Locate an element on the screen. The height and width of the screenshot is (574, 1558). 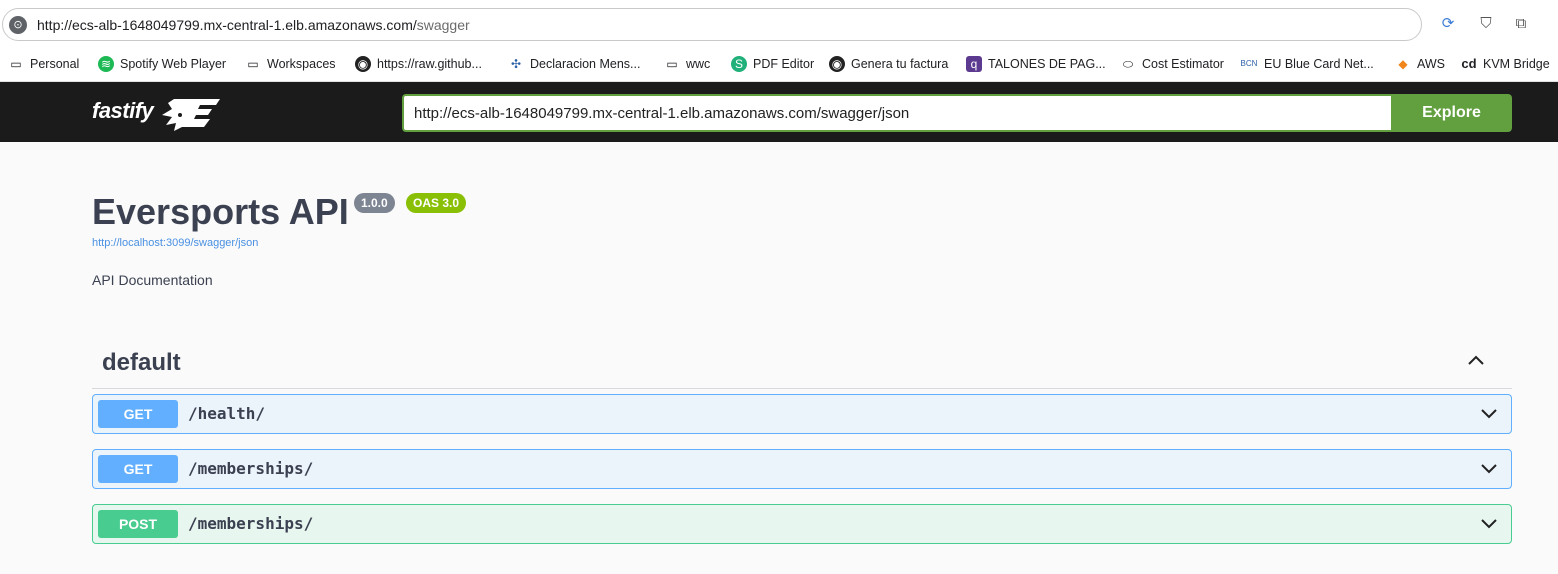
chevron-up-icon is located at coordinates (1476, 362).